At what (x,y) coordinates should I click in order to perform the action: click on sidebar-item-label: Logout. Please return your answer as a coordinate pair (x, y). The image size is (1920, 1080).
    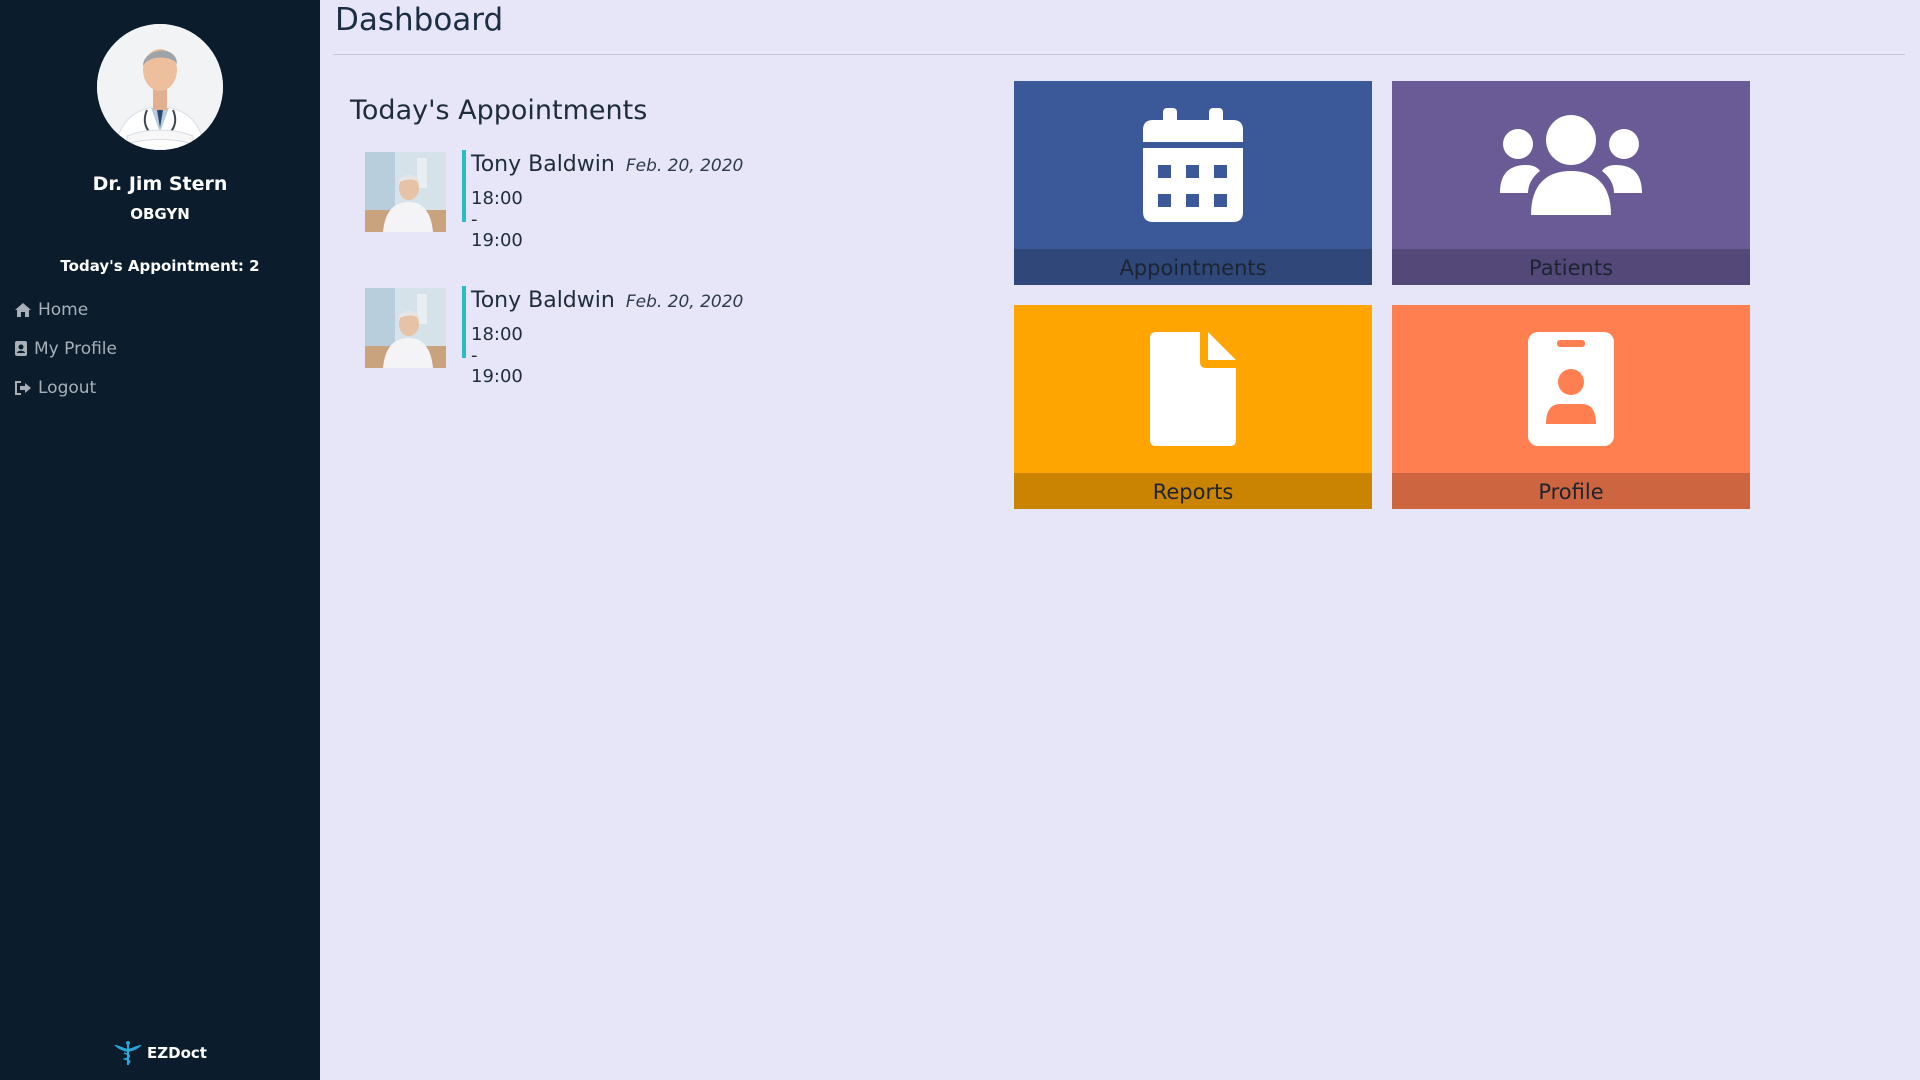
    Looking at the image, I should click on (67, 387).